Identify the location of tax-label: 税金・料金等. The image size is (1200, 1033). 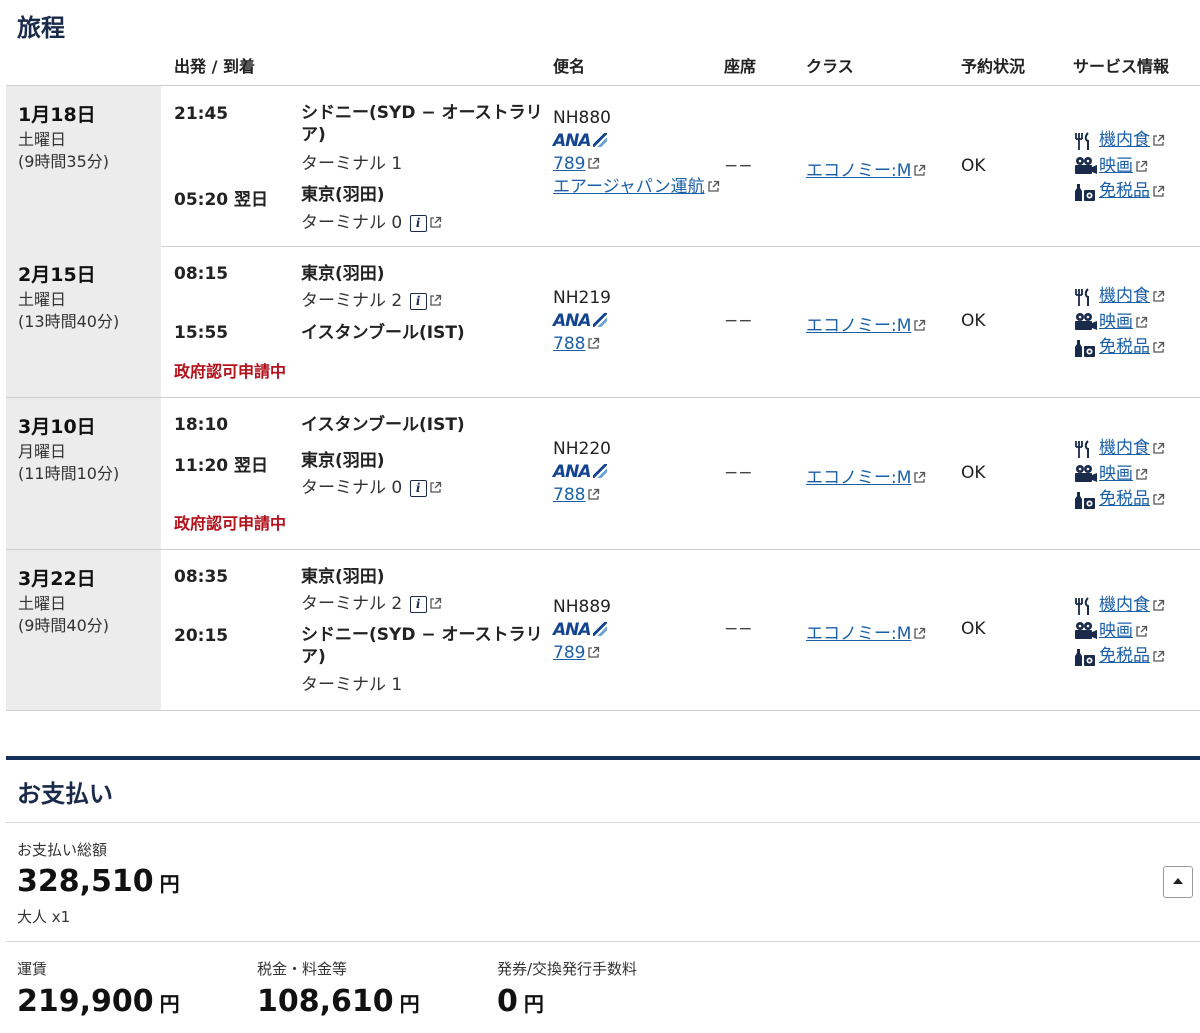
(302, 969).